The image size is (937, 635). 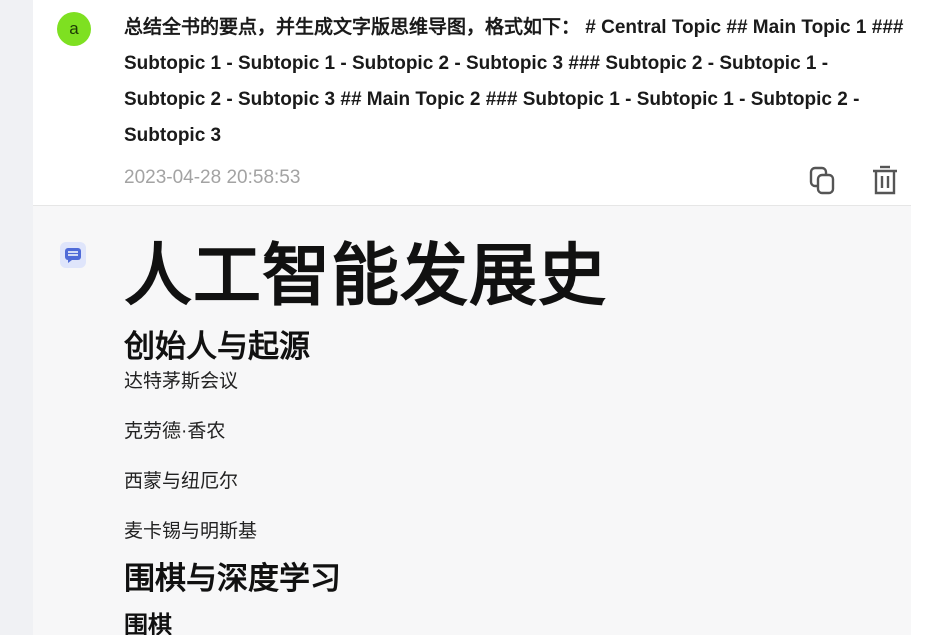 I want to click on section-heading: 围棋与深度学习, so click(x=232, y=578).